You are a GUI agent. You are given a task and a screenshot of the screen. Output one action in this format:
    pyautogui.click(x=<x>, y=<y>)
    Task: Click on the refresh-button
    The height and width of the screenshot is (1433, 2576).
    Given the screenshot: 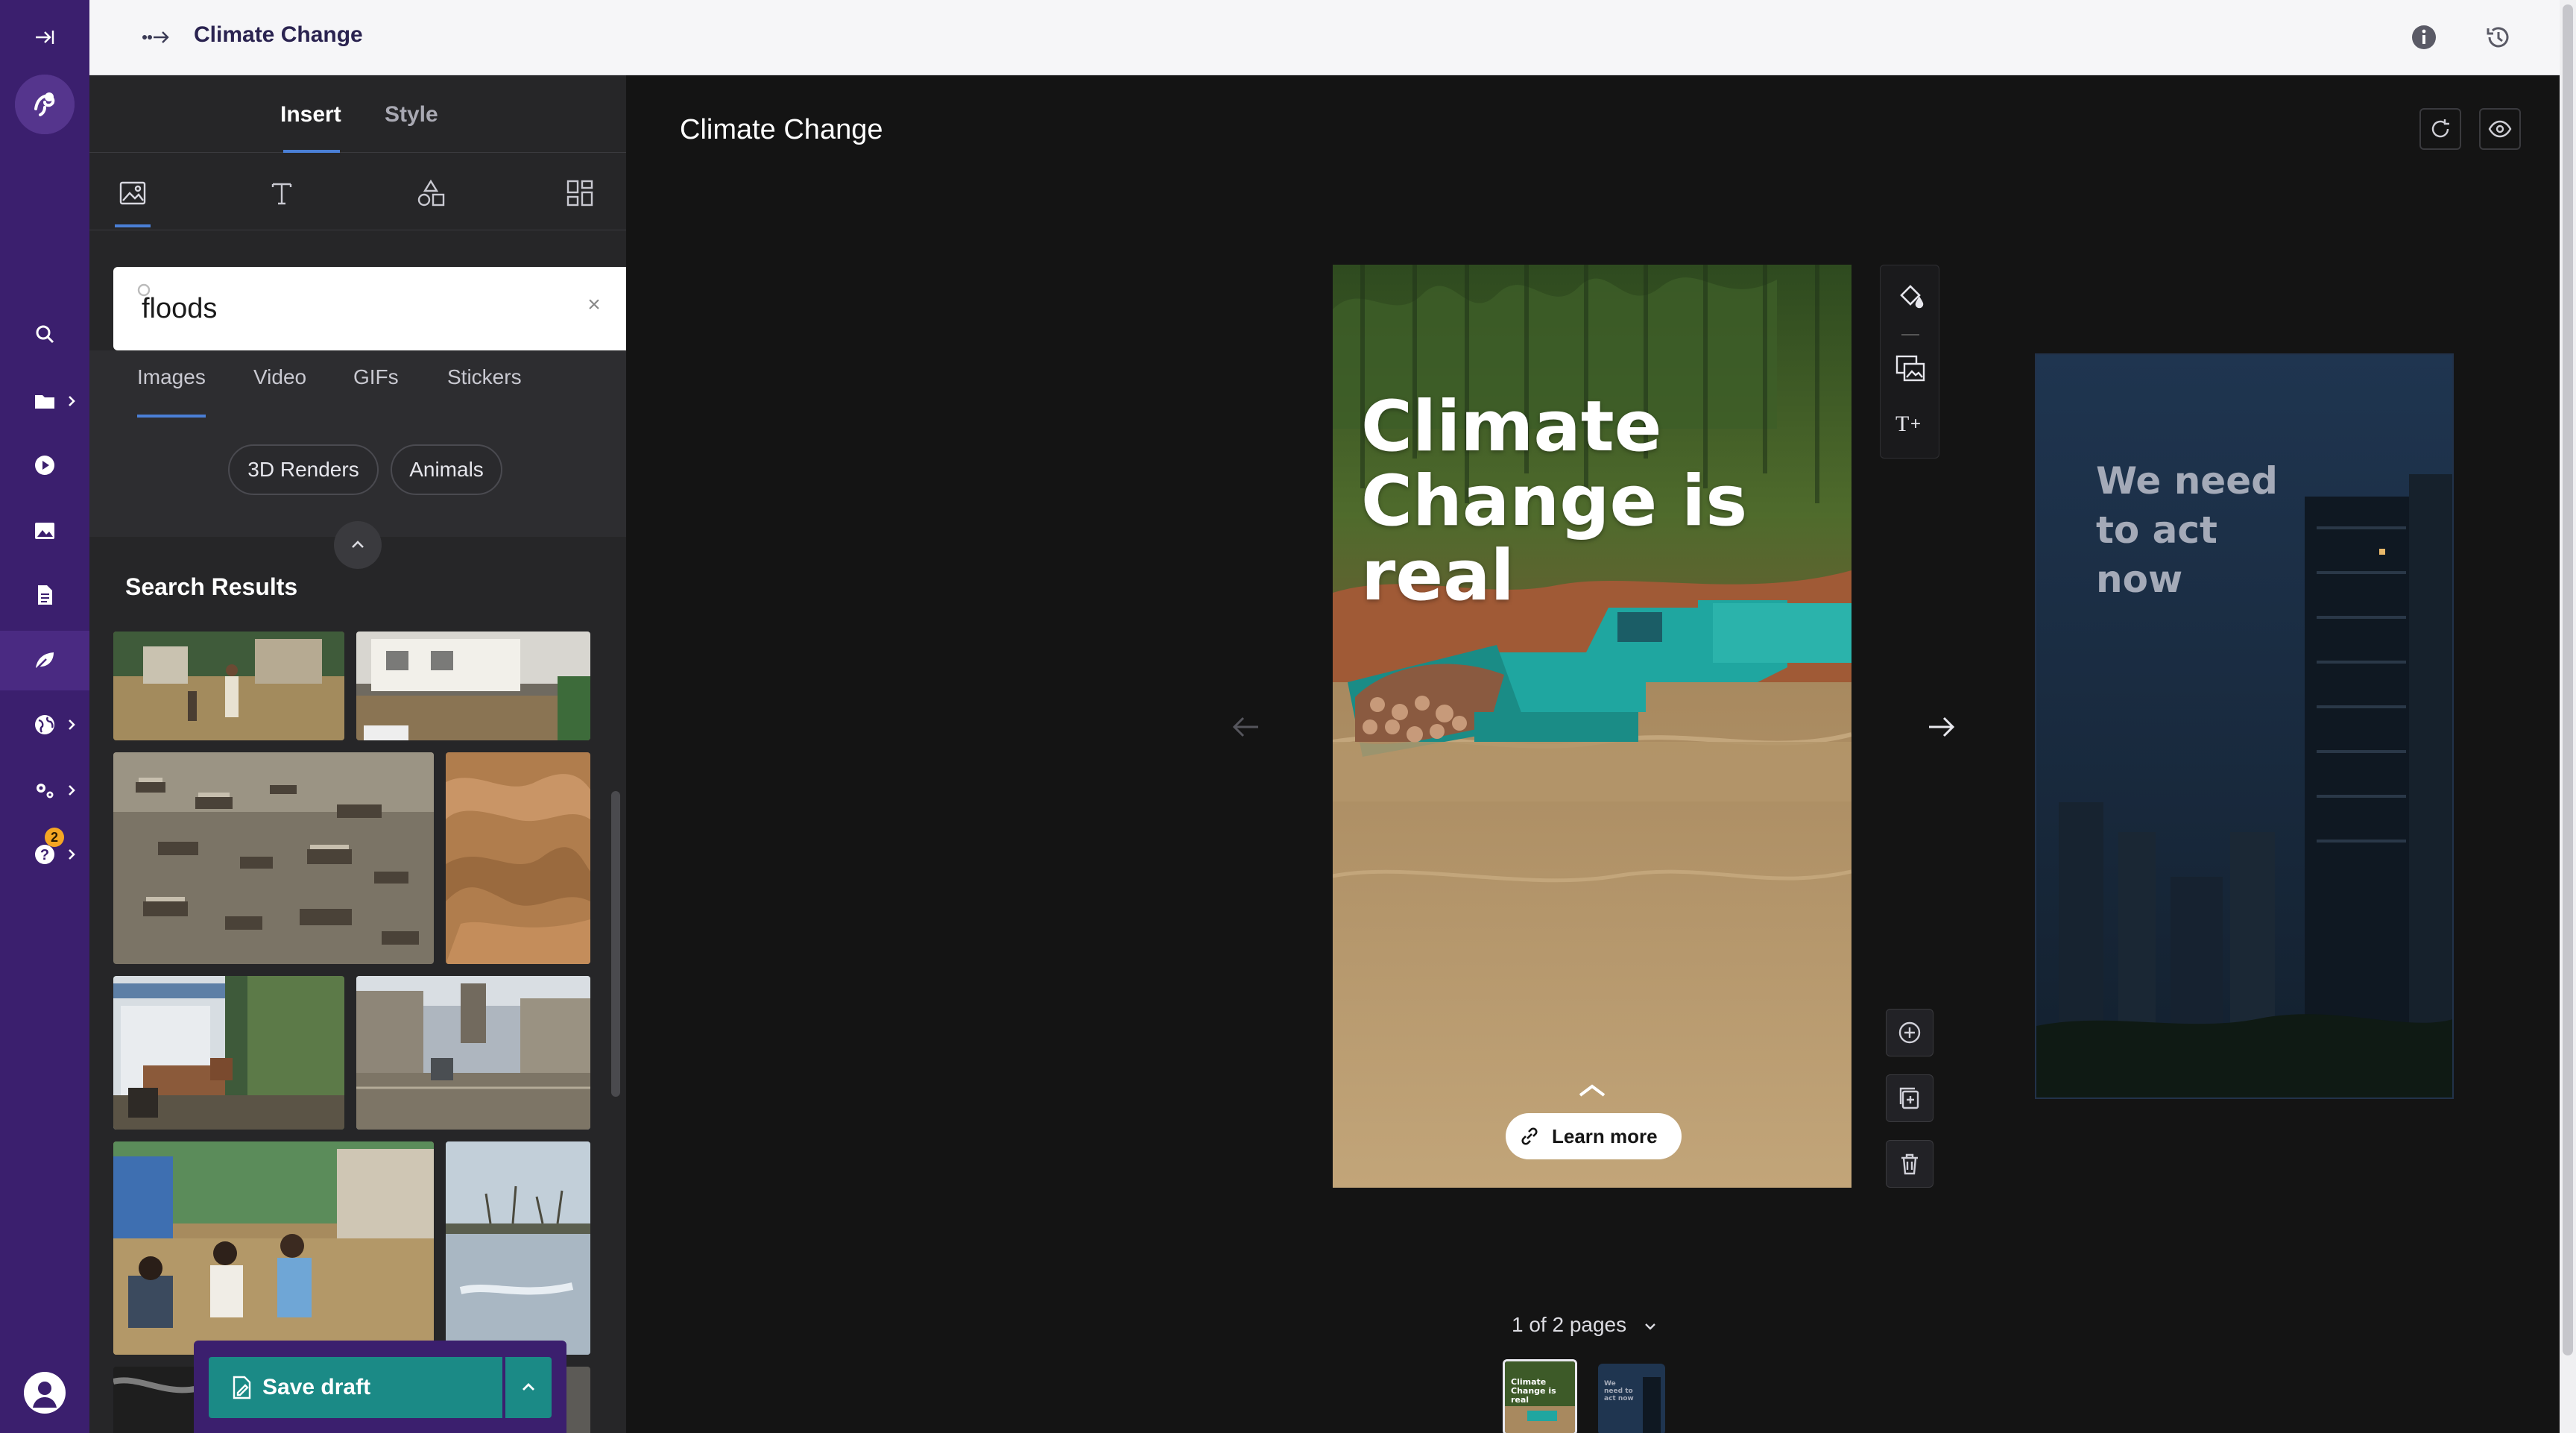 What is the action you would take?
    pyautogui.click(x=2440, y=129)
    